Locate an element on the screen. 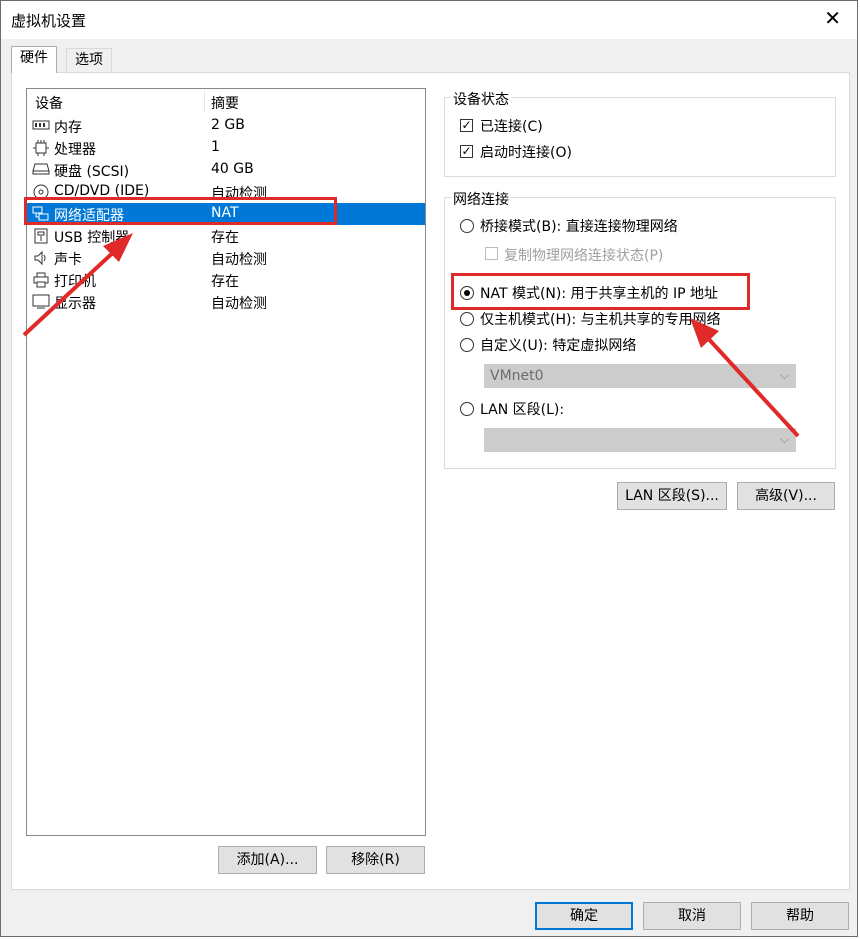 This screenshot has width=860, height=939. lan-segment-label: LAN 区段(L): is located at coordinates (522, 409).